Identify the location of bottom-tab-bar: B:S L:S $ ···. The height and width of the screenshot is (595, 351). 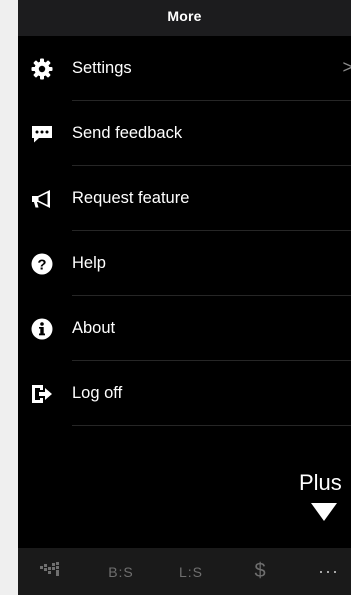
(184, 571).